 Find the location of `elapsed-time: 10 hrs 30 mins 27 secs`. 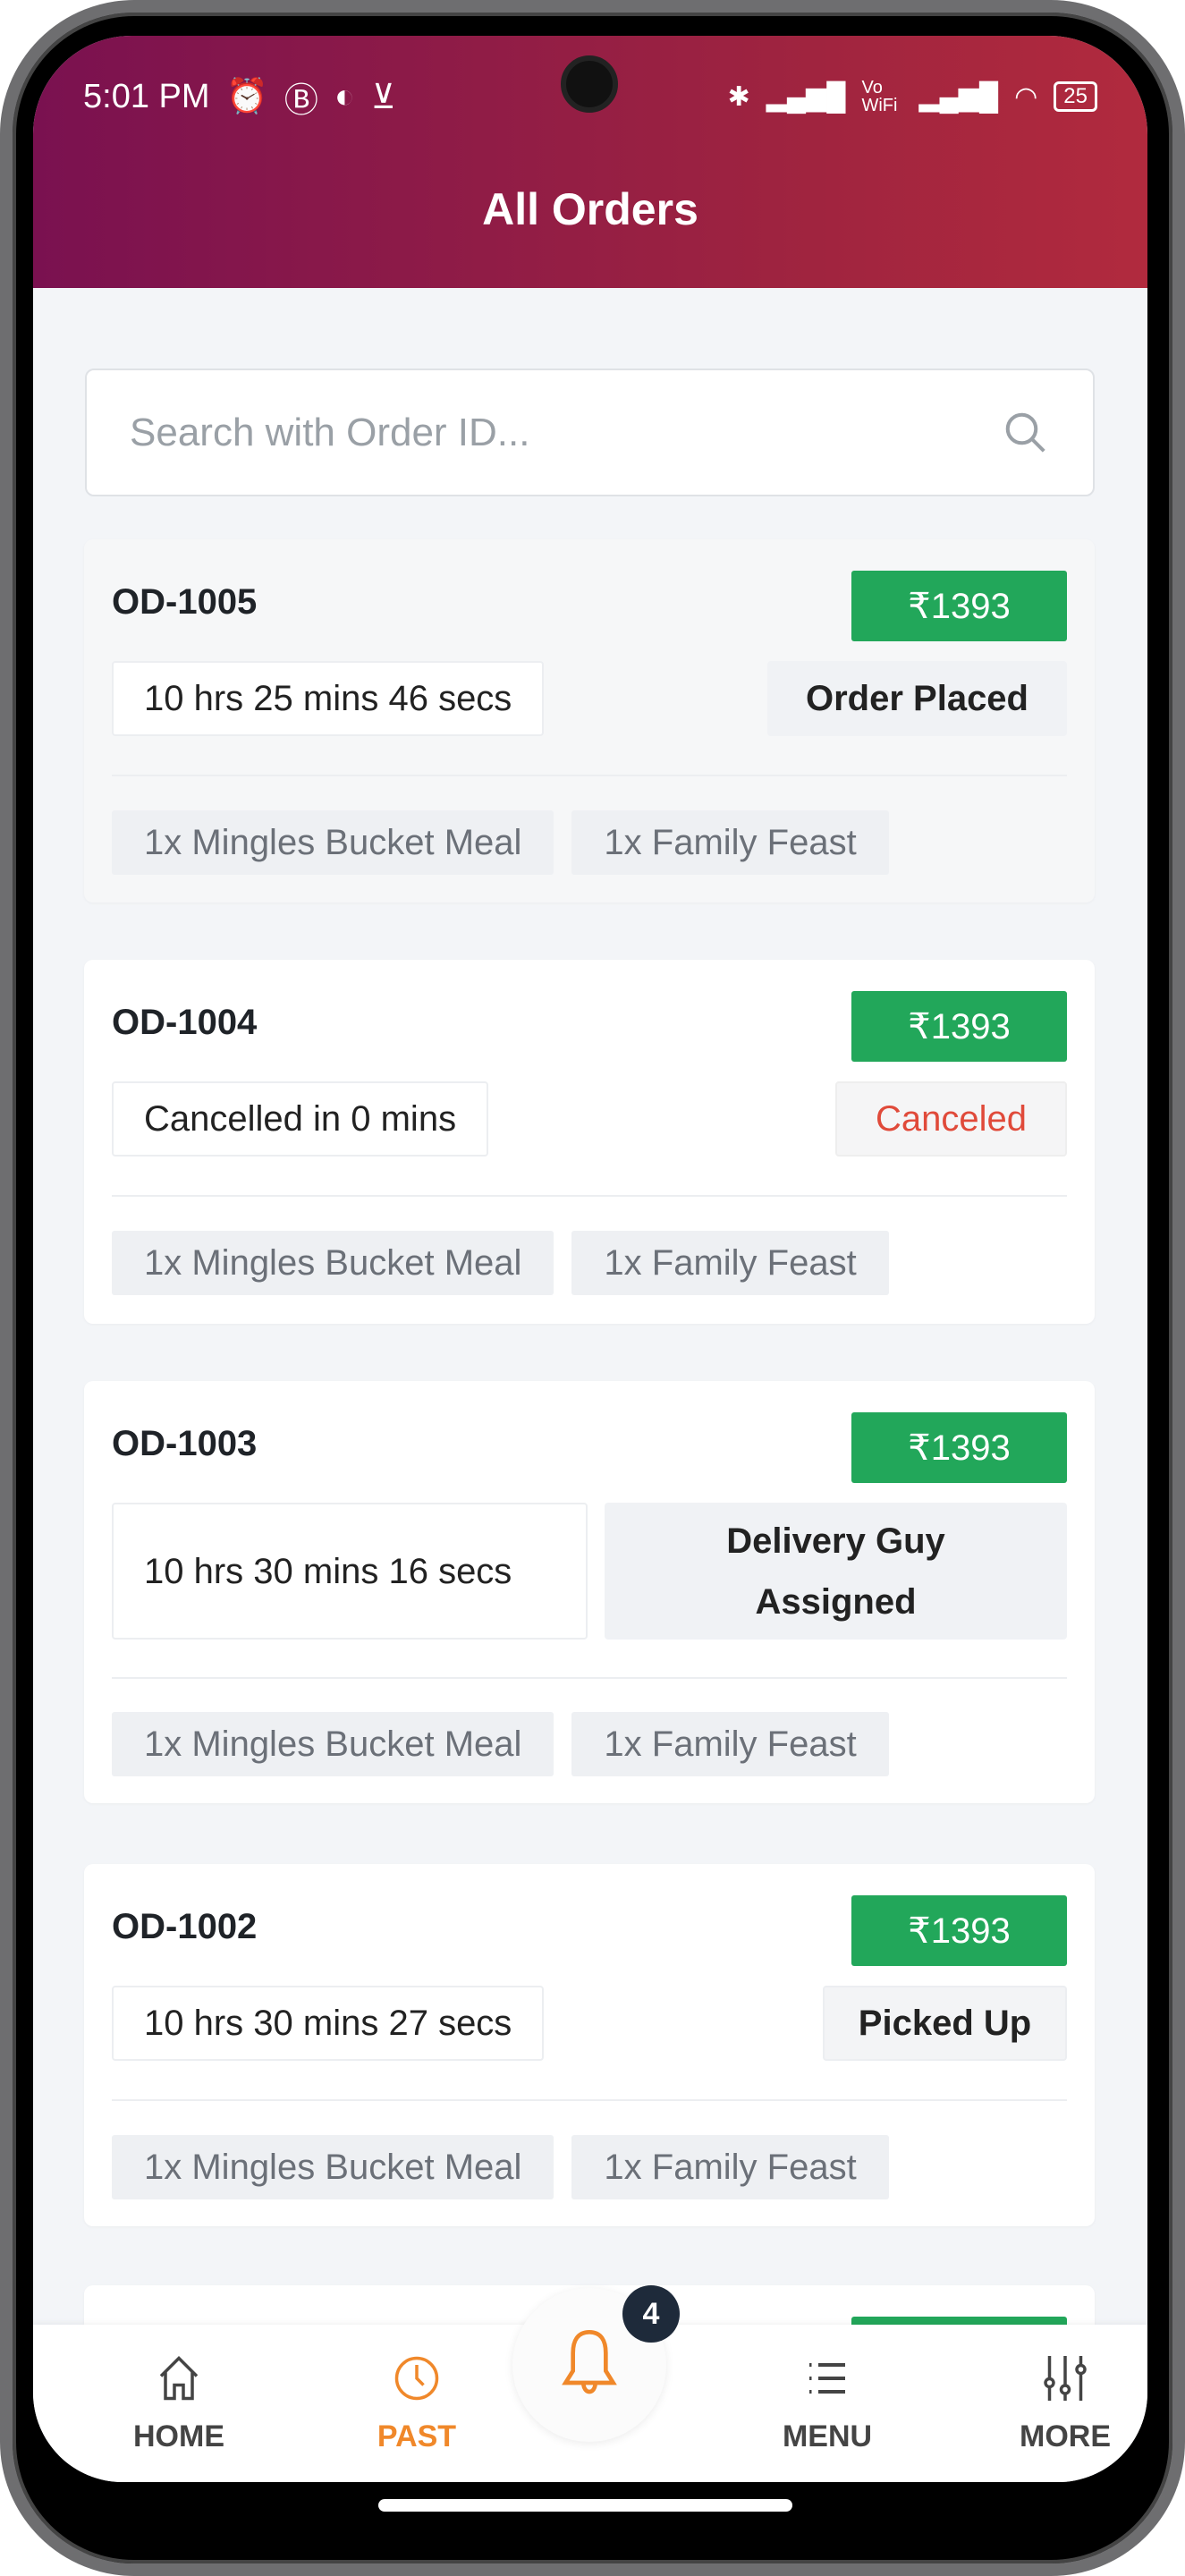

elapsed-time: 10 hrs 30 mins 27 secs is located at coordinates (328, 2023).